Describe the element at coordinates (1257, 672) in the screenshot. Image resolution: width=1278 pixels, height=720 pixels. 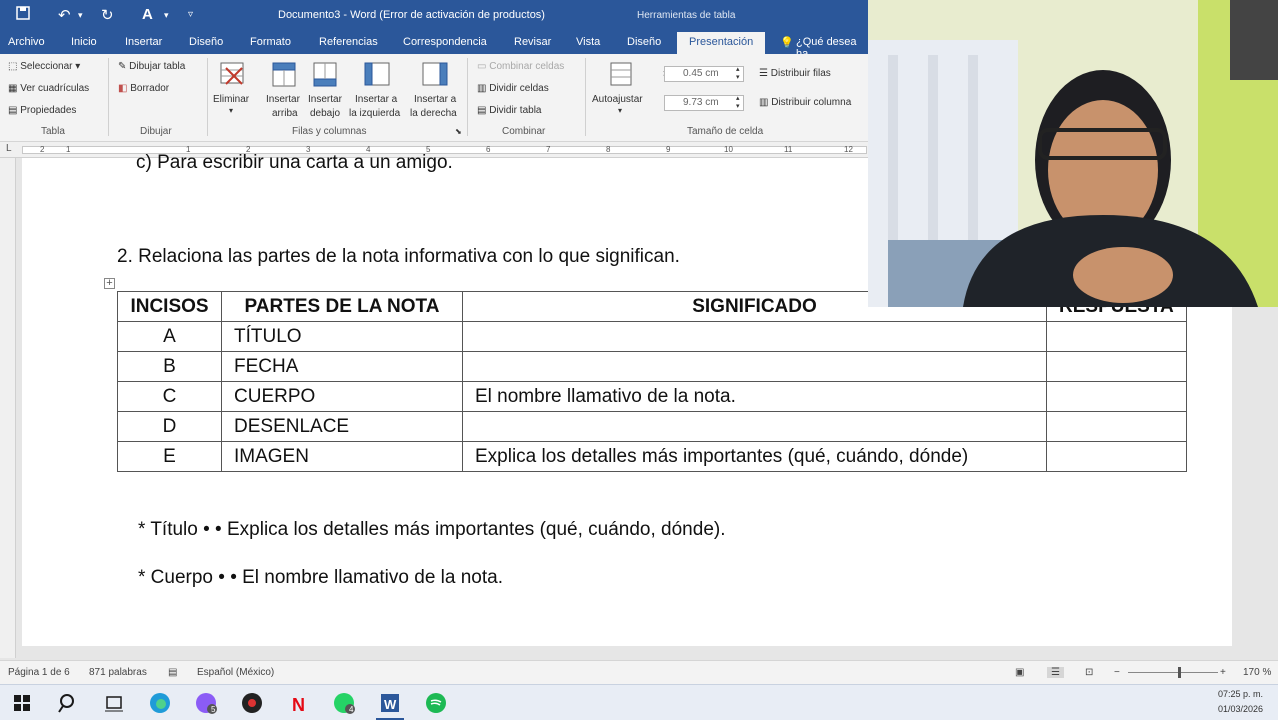
I see `zoom-level: 170 %` at that location.